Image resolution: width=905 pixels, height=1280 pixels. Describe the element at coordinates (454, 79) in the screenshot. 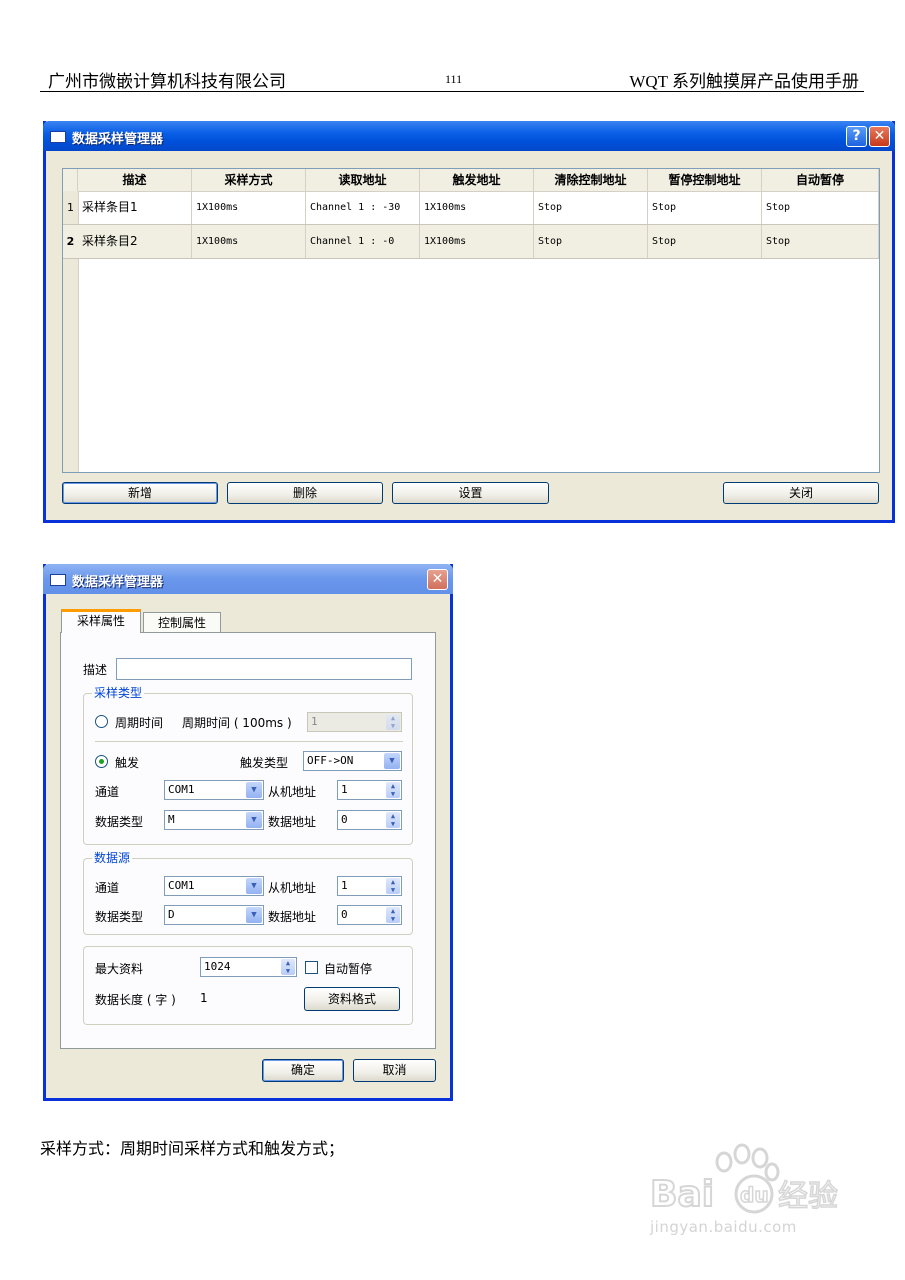

I see `page-number: 111` at that location.